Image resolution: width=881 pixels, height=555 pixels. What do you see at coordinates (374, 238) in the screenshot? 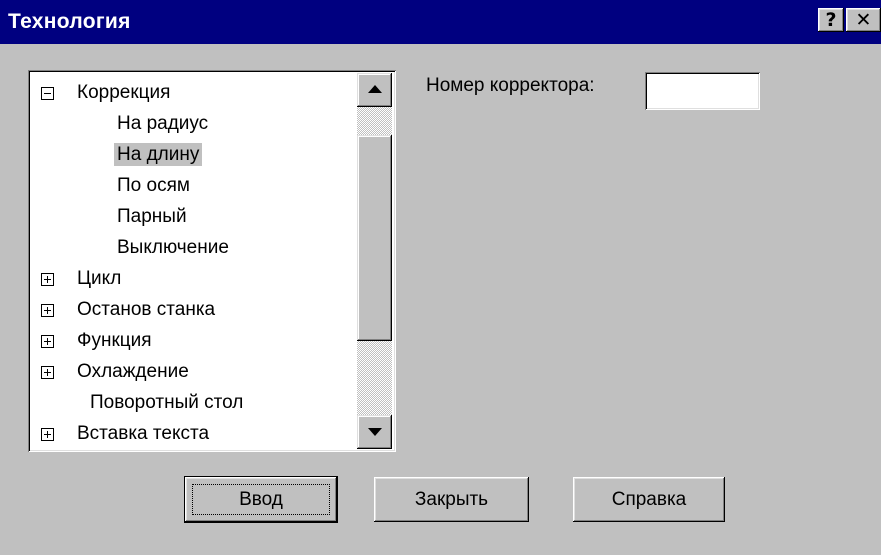
I see `scrollbar-thumb` at bounding box center [374, 238].